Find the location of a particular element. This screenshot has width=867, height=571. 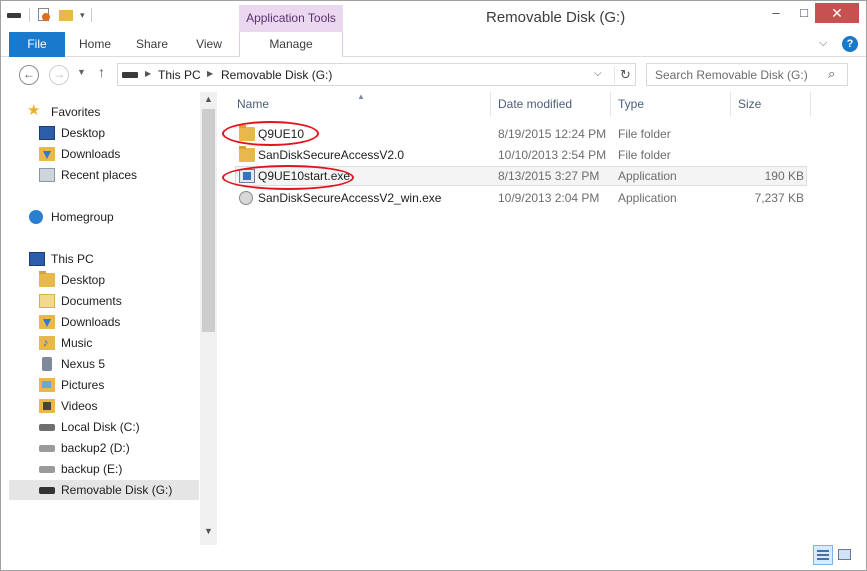

file-date: 10/10/2013 2:54 PM is located at coordinates (552, 155).